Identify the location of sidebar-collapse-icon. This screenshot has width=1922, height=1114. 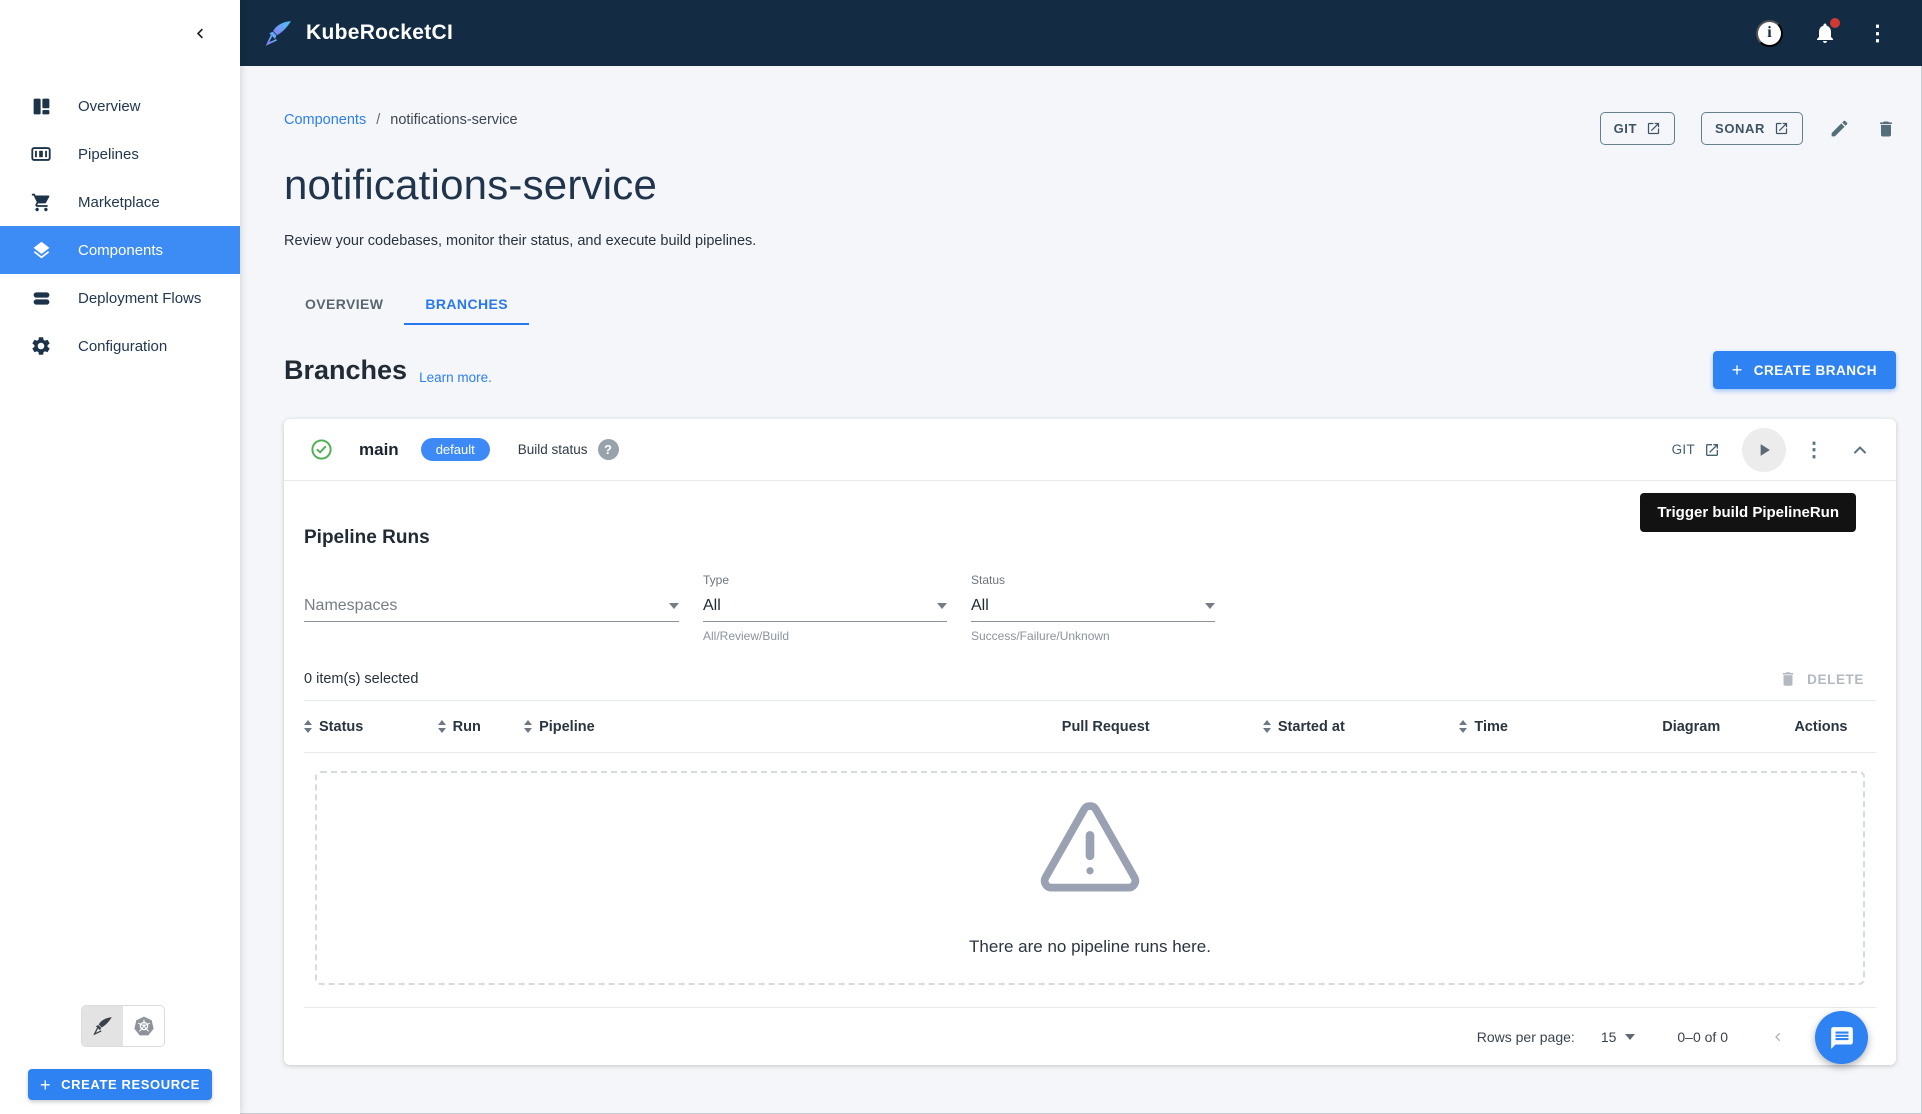
(200, 33).